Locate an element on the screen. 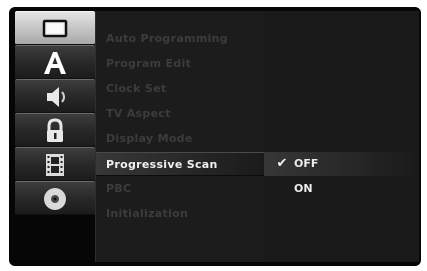  menu-item-progressive-scan: Progressive Scan is located at coordinates (180, 164).